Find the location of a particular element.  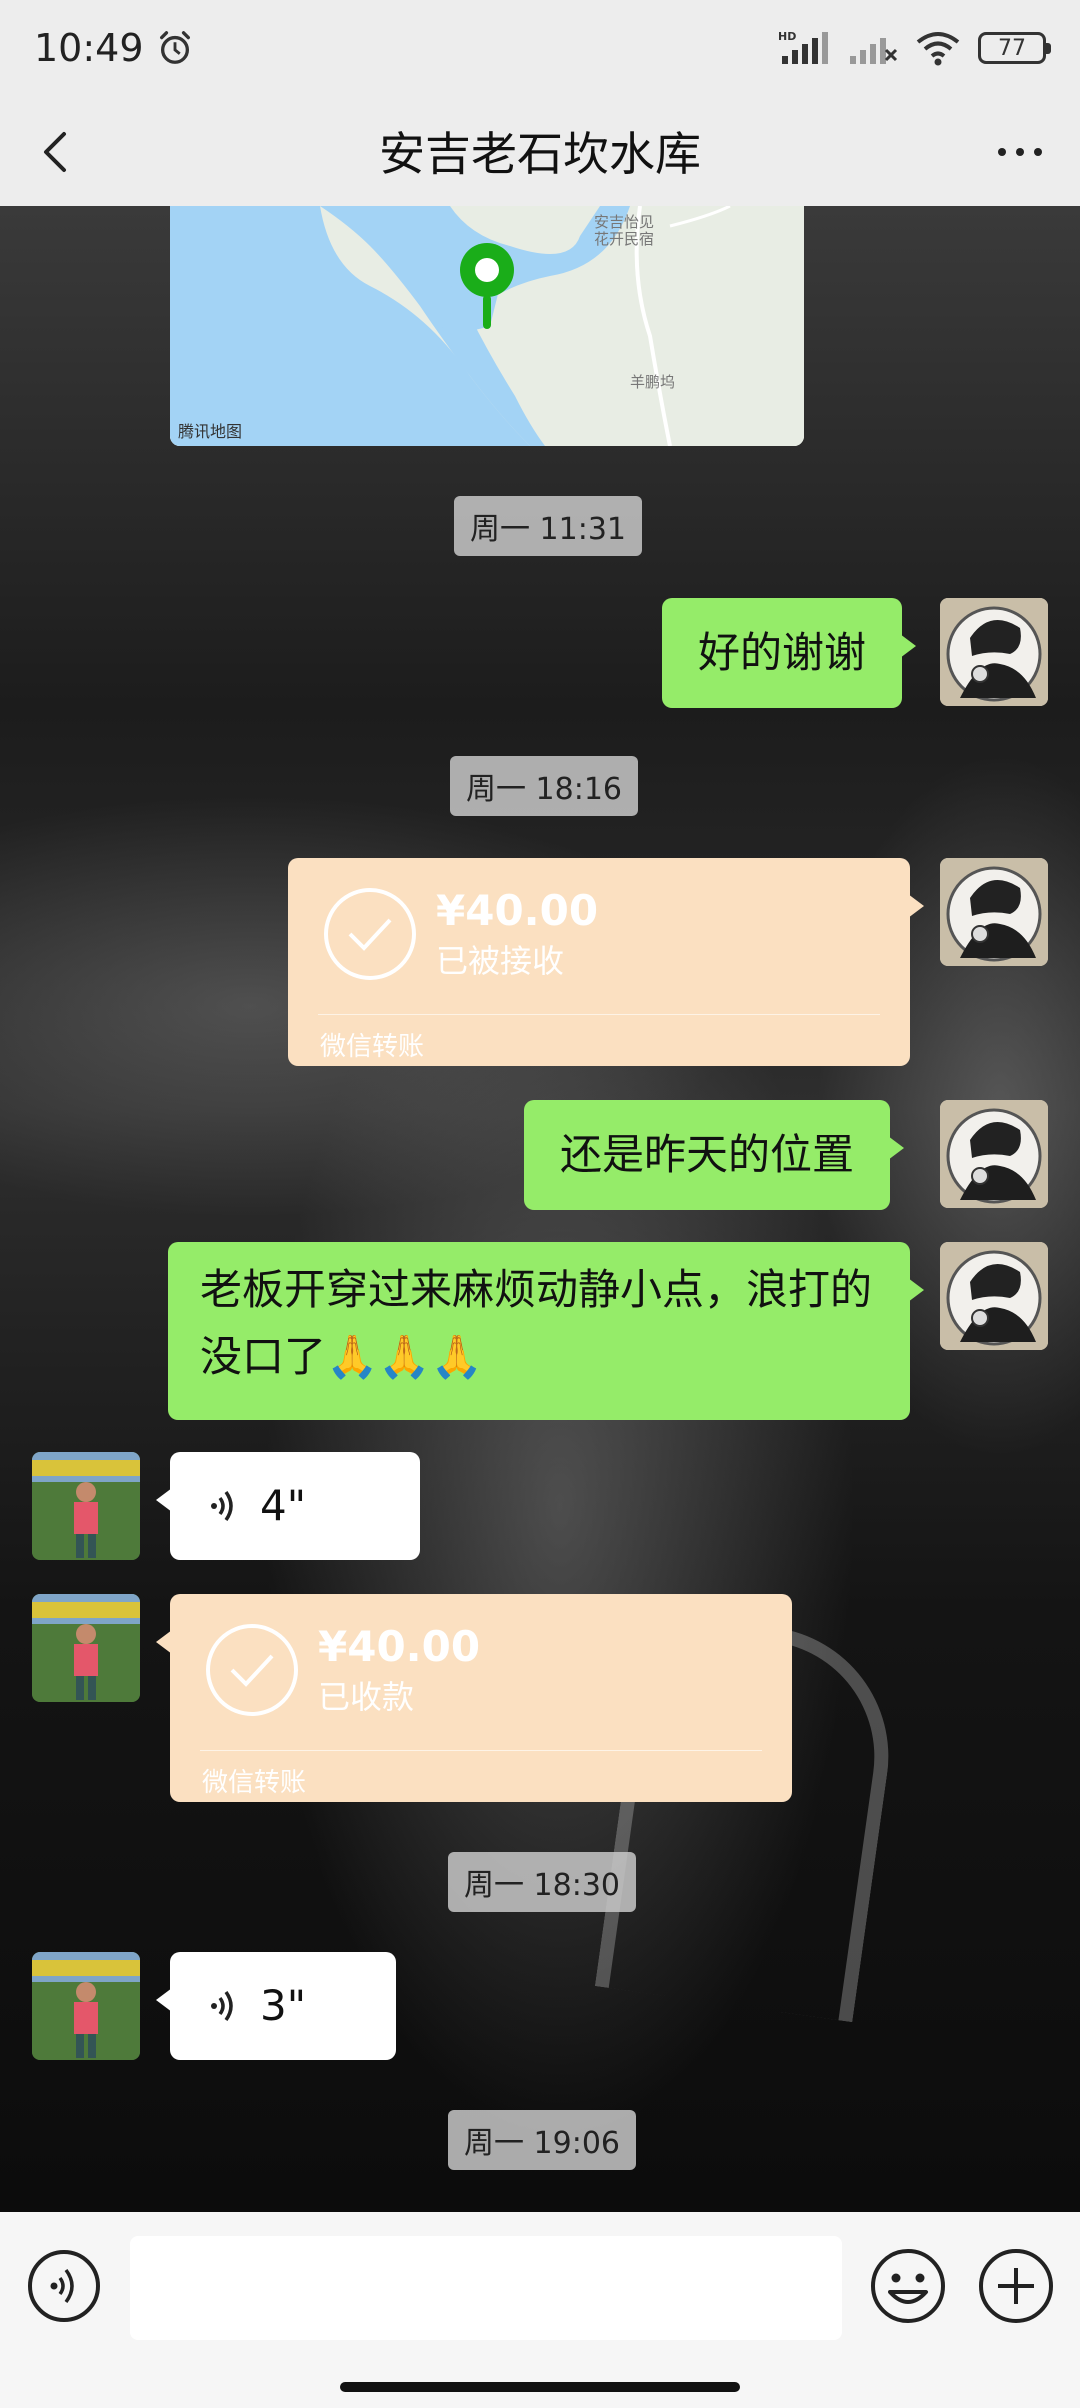

status-bar: 10:49 HD 77 is located at coordinates (540, 48).